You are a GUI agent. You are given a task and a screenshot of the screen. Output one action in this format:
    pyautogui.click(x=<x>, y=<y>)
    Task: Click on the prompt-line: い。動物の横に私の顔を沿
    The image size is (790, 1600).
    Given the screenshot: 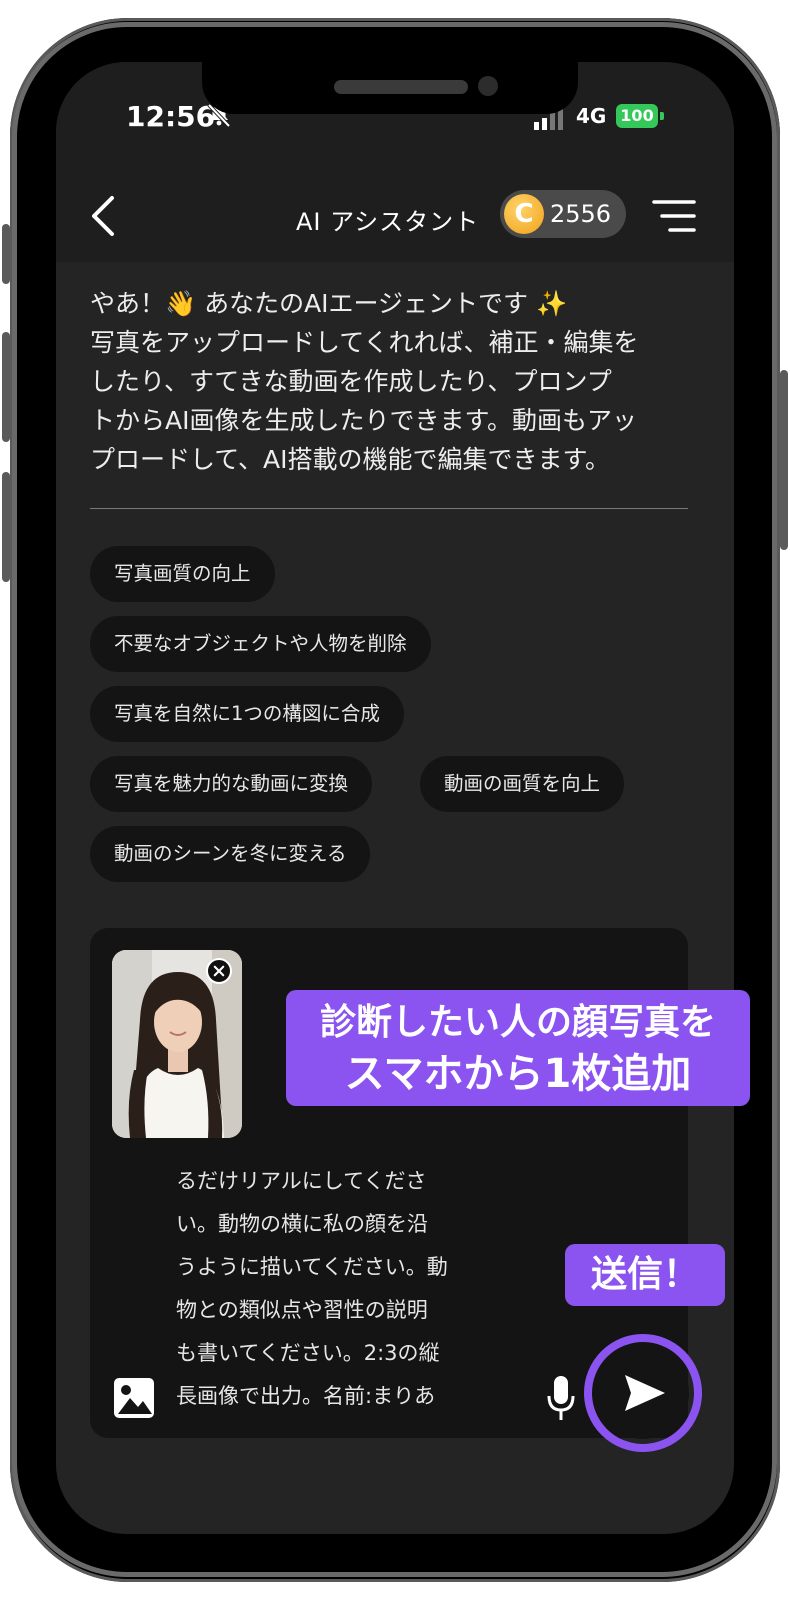 What is the action you would take?
    pyautogui.click(x=302, y=1224)
    